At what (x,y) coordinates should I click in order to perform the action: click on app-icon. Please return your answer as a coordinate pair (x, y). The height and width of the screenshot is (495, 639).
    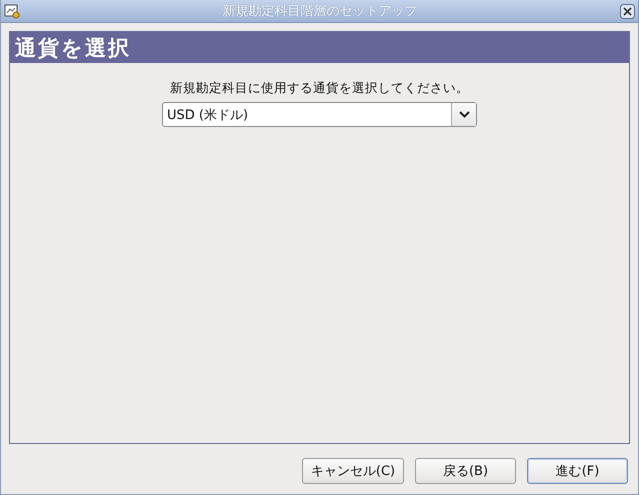
    Looking at the image, I should click on (12, 11).